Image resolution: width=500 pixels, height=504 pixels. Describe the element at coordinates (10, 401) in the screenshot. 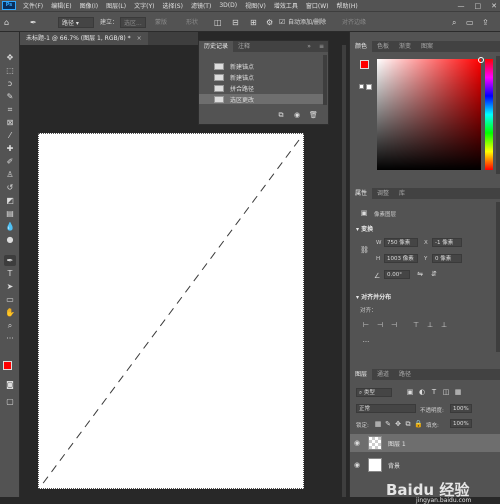

I see `screen-mode-icon: ▢` at that location.